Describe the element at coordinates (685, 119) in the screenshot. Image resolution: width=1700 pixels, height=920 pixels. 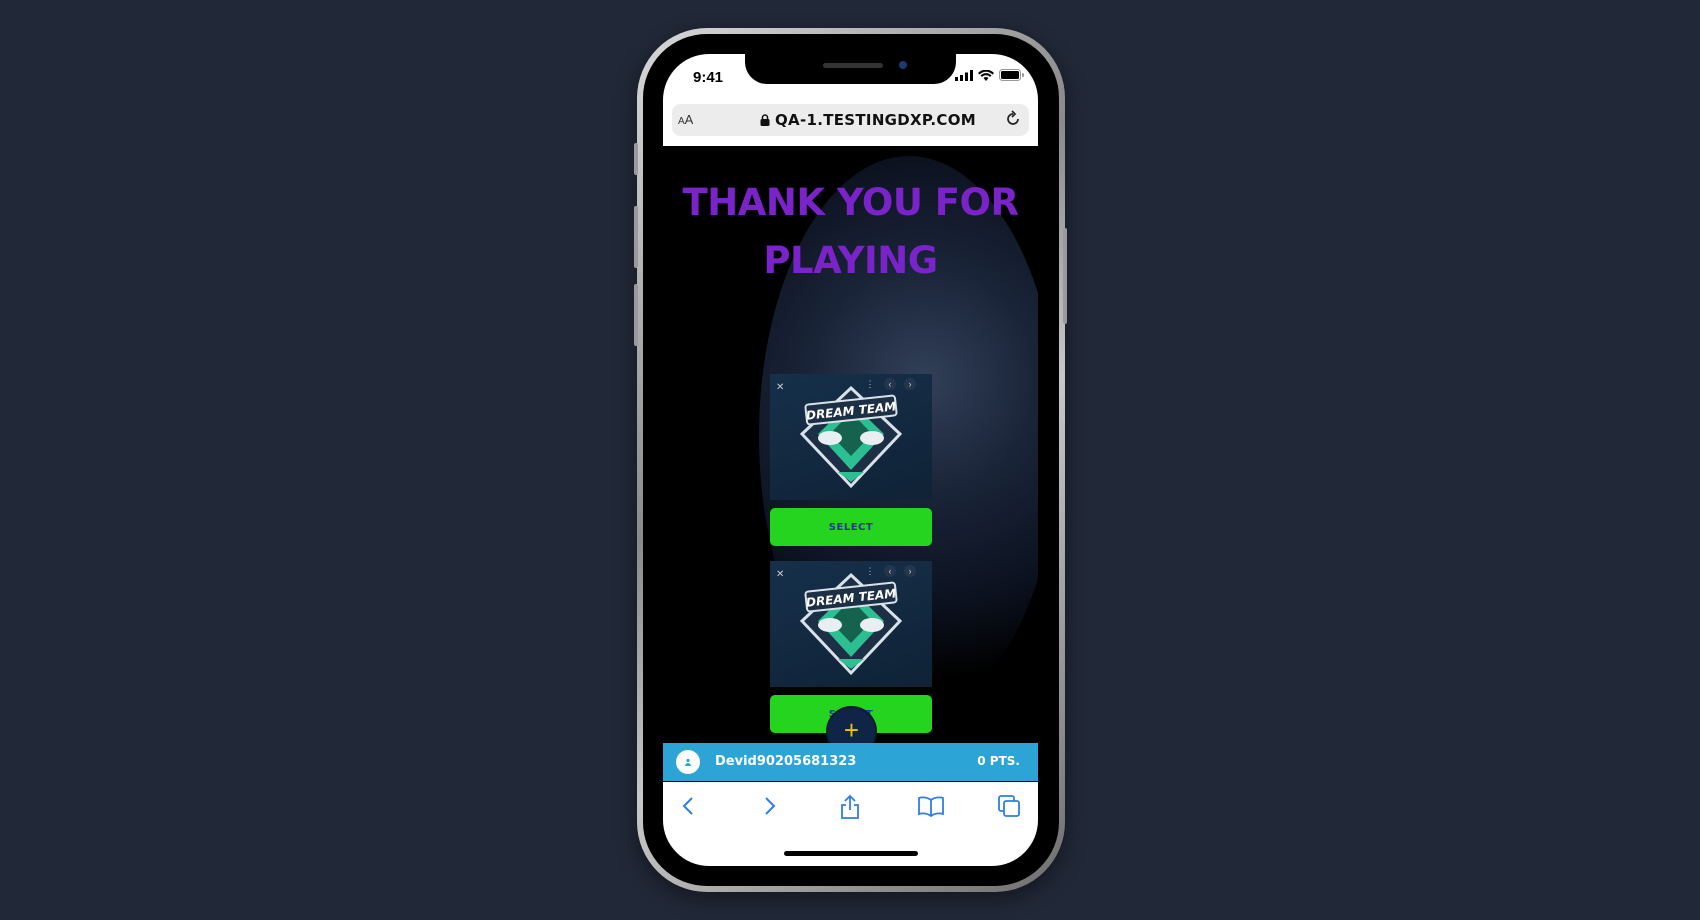
I see `reader-options-button: AAAA` at that location.